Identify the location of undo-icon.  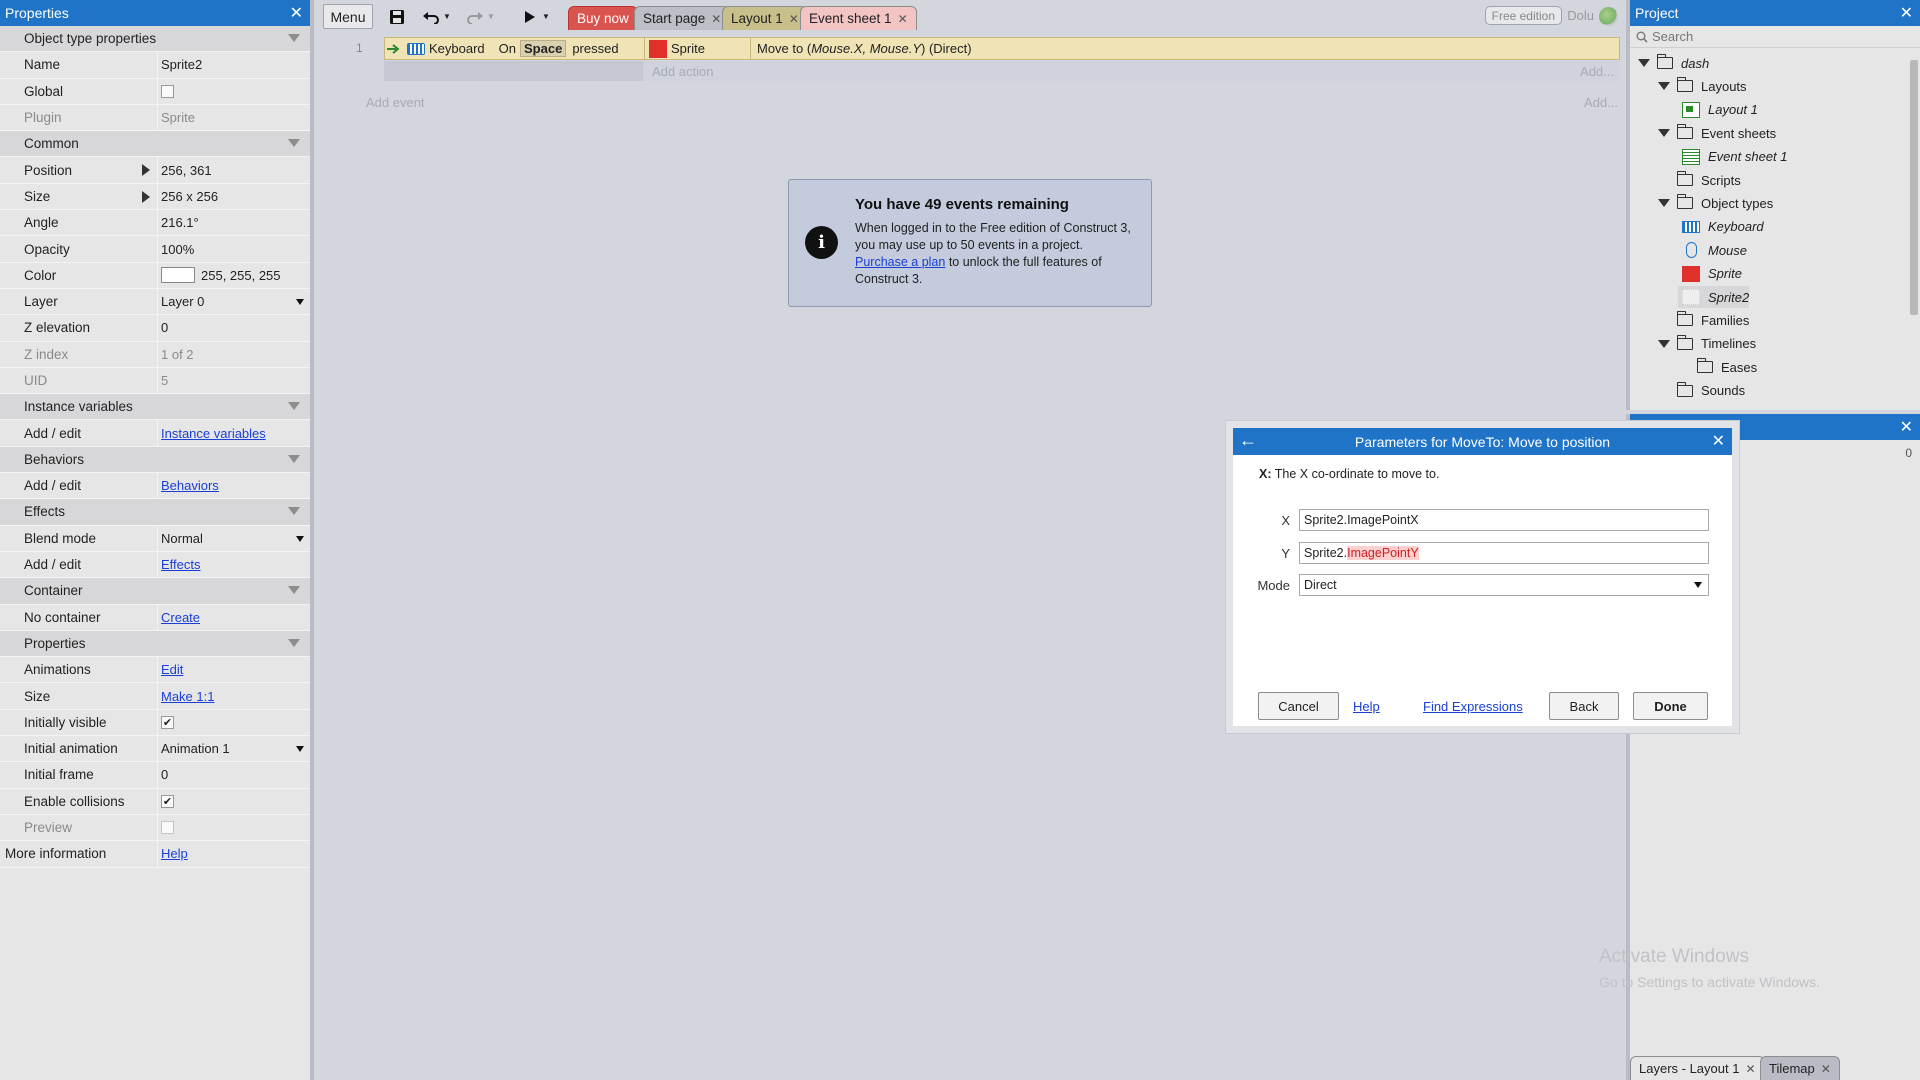
(431, 16).